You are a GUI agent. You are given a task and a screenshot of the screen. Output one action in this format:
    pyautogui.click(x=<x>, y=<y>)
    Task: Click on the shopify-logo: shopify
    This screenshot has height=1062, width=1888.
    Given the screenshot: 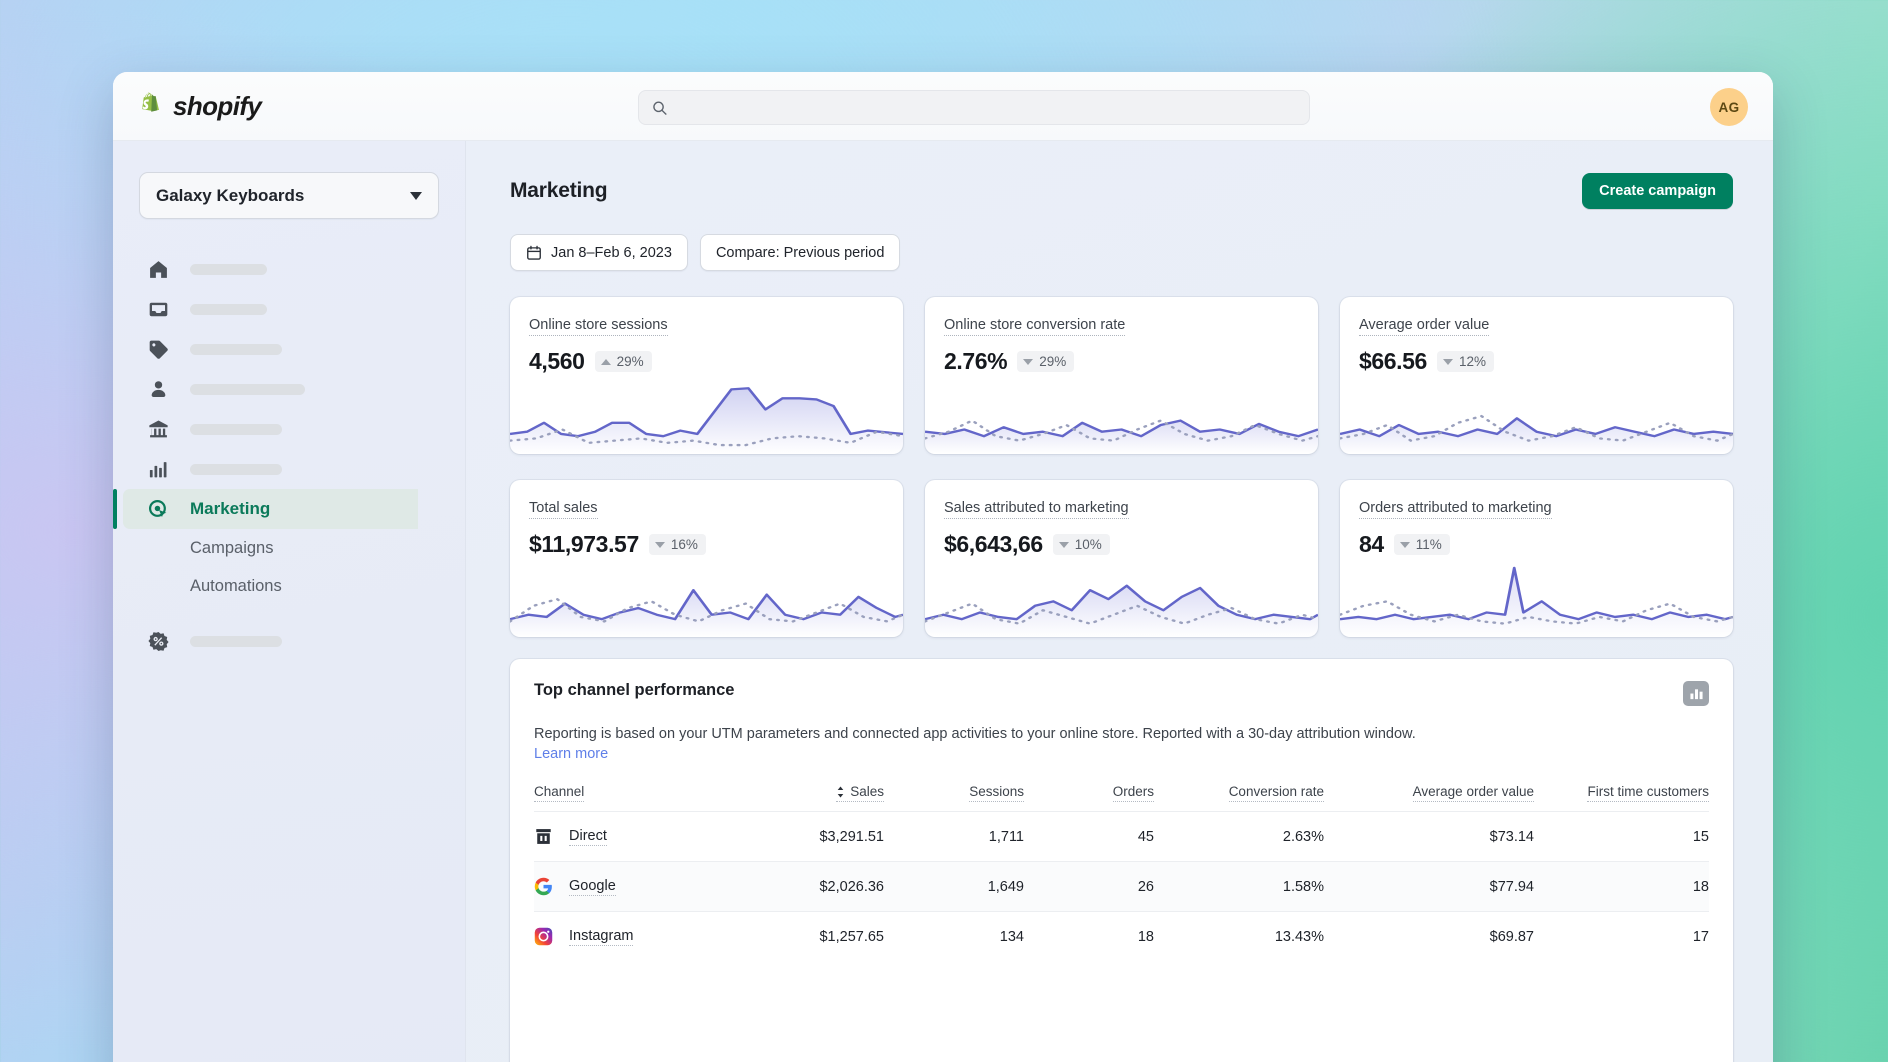 What is the action you would take?
    pyautogui.click(x=199, y=106)
    